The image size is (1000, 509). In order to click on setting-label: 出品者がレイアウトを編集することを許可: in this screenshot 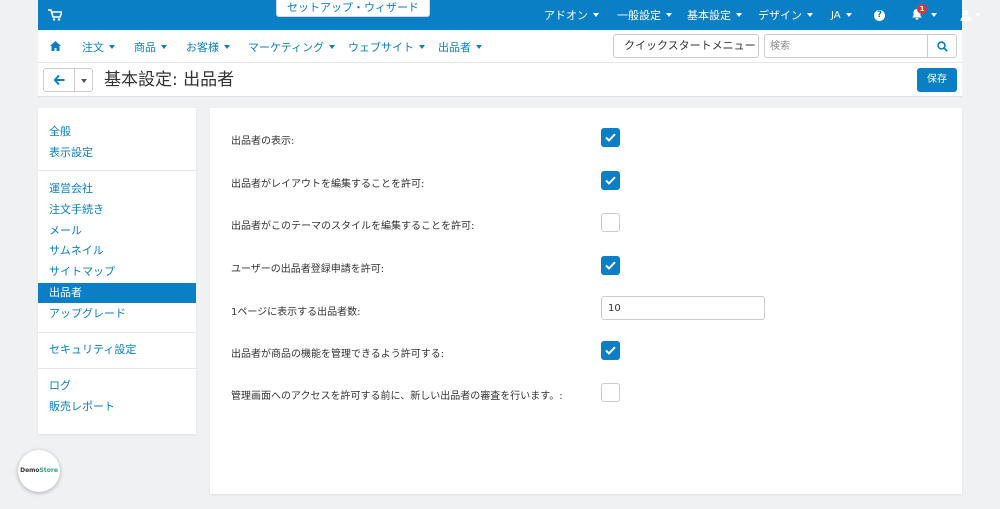, I will do `click(328, 184)`.